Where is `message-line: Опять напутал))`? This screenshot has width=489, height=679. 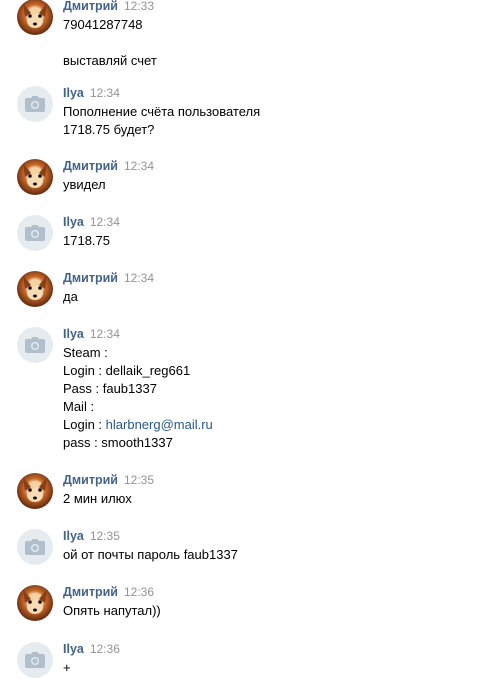 message-line: Опять напутал)) is located at coordinates (112, 610).